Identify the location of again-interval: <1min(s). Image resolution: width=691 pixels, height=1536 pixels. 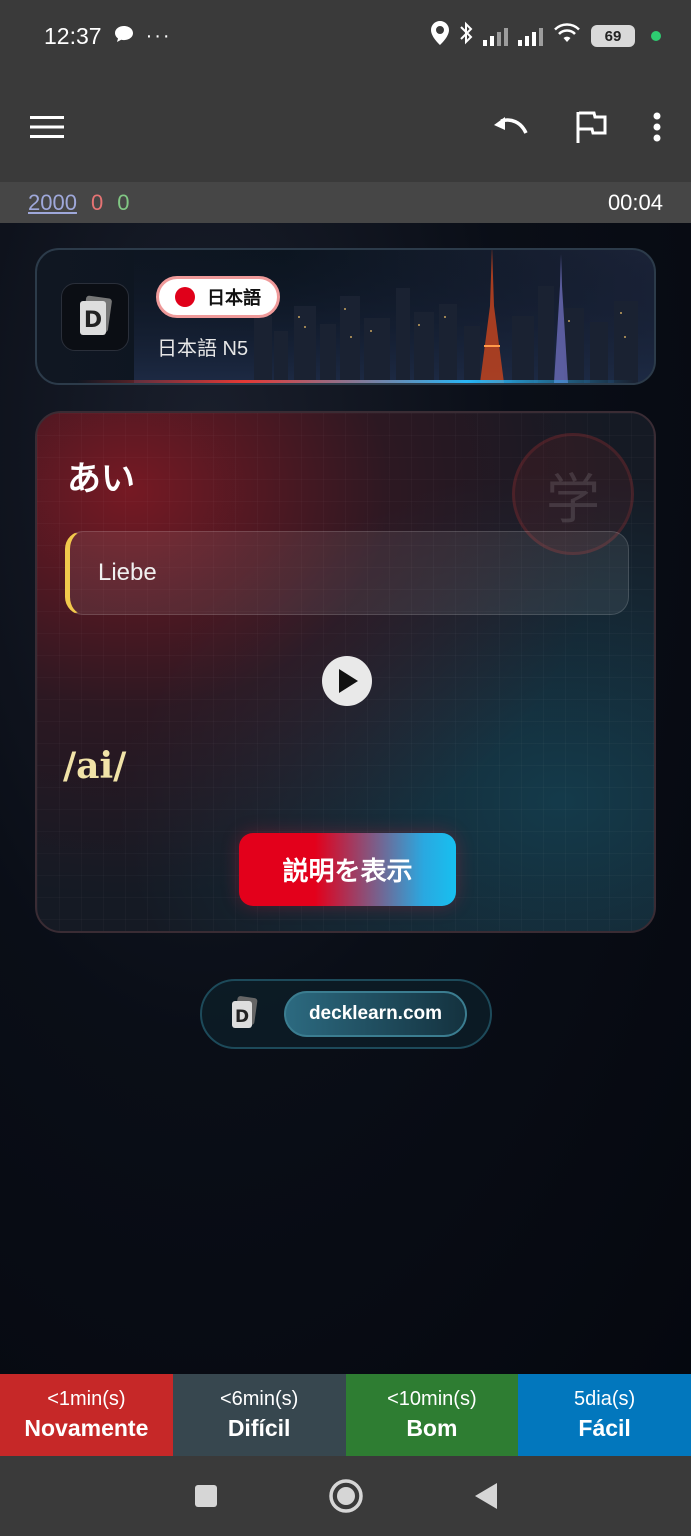
(86, 1399).